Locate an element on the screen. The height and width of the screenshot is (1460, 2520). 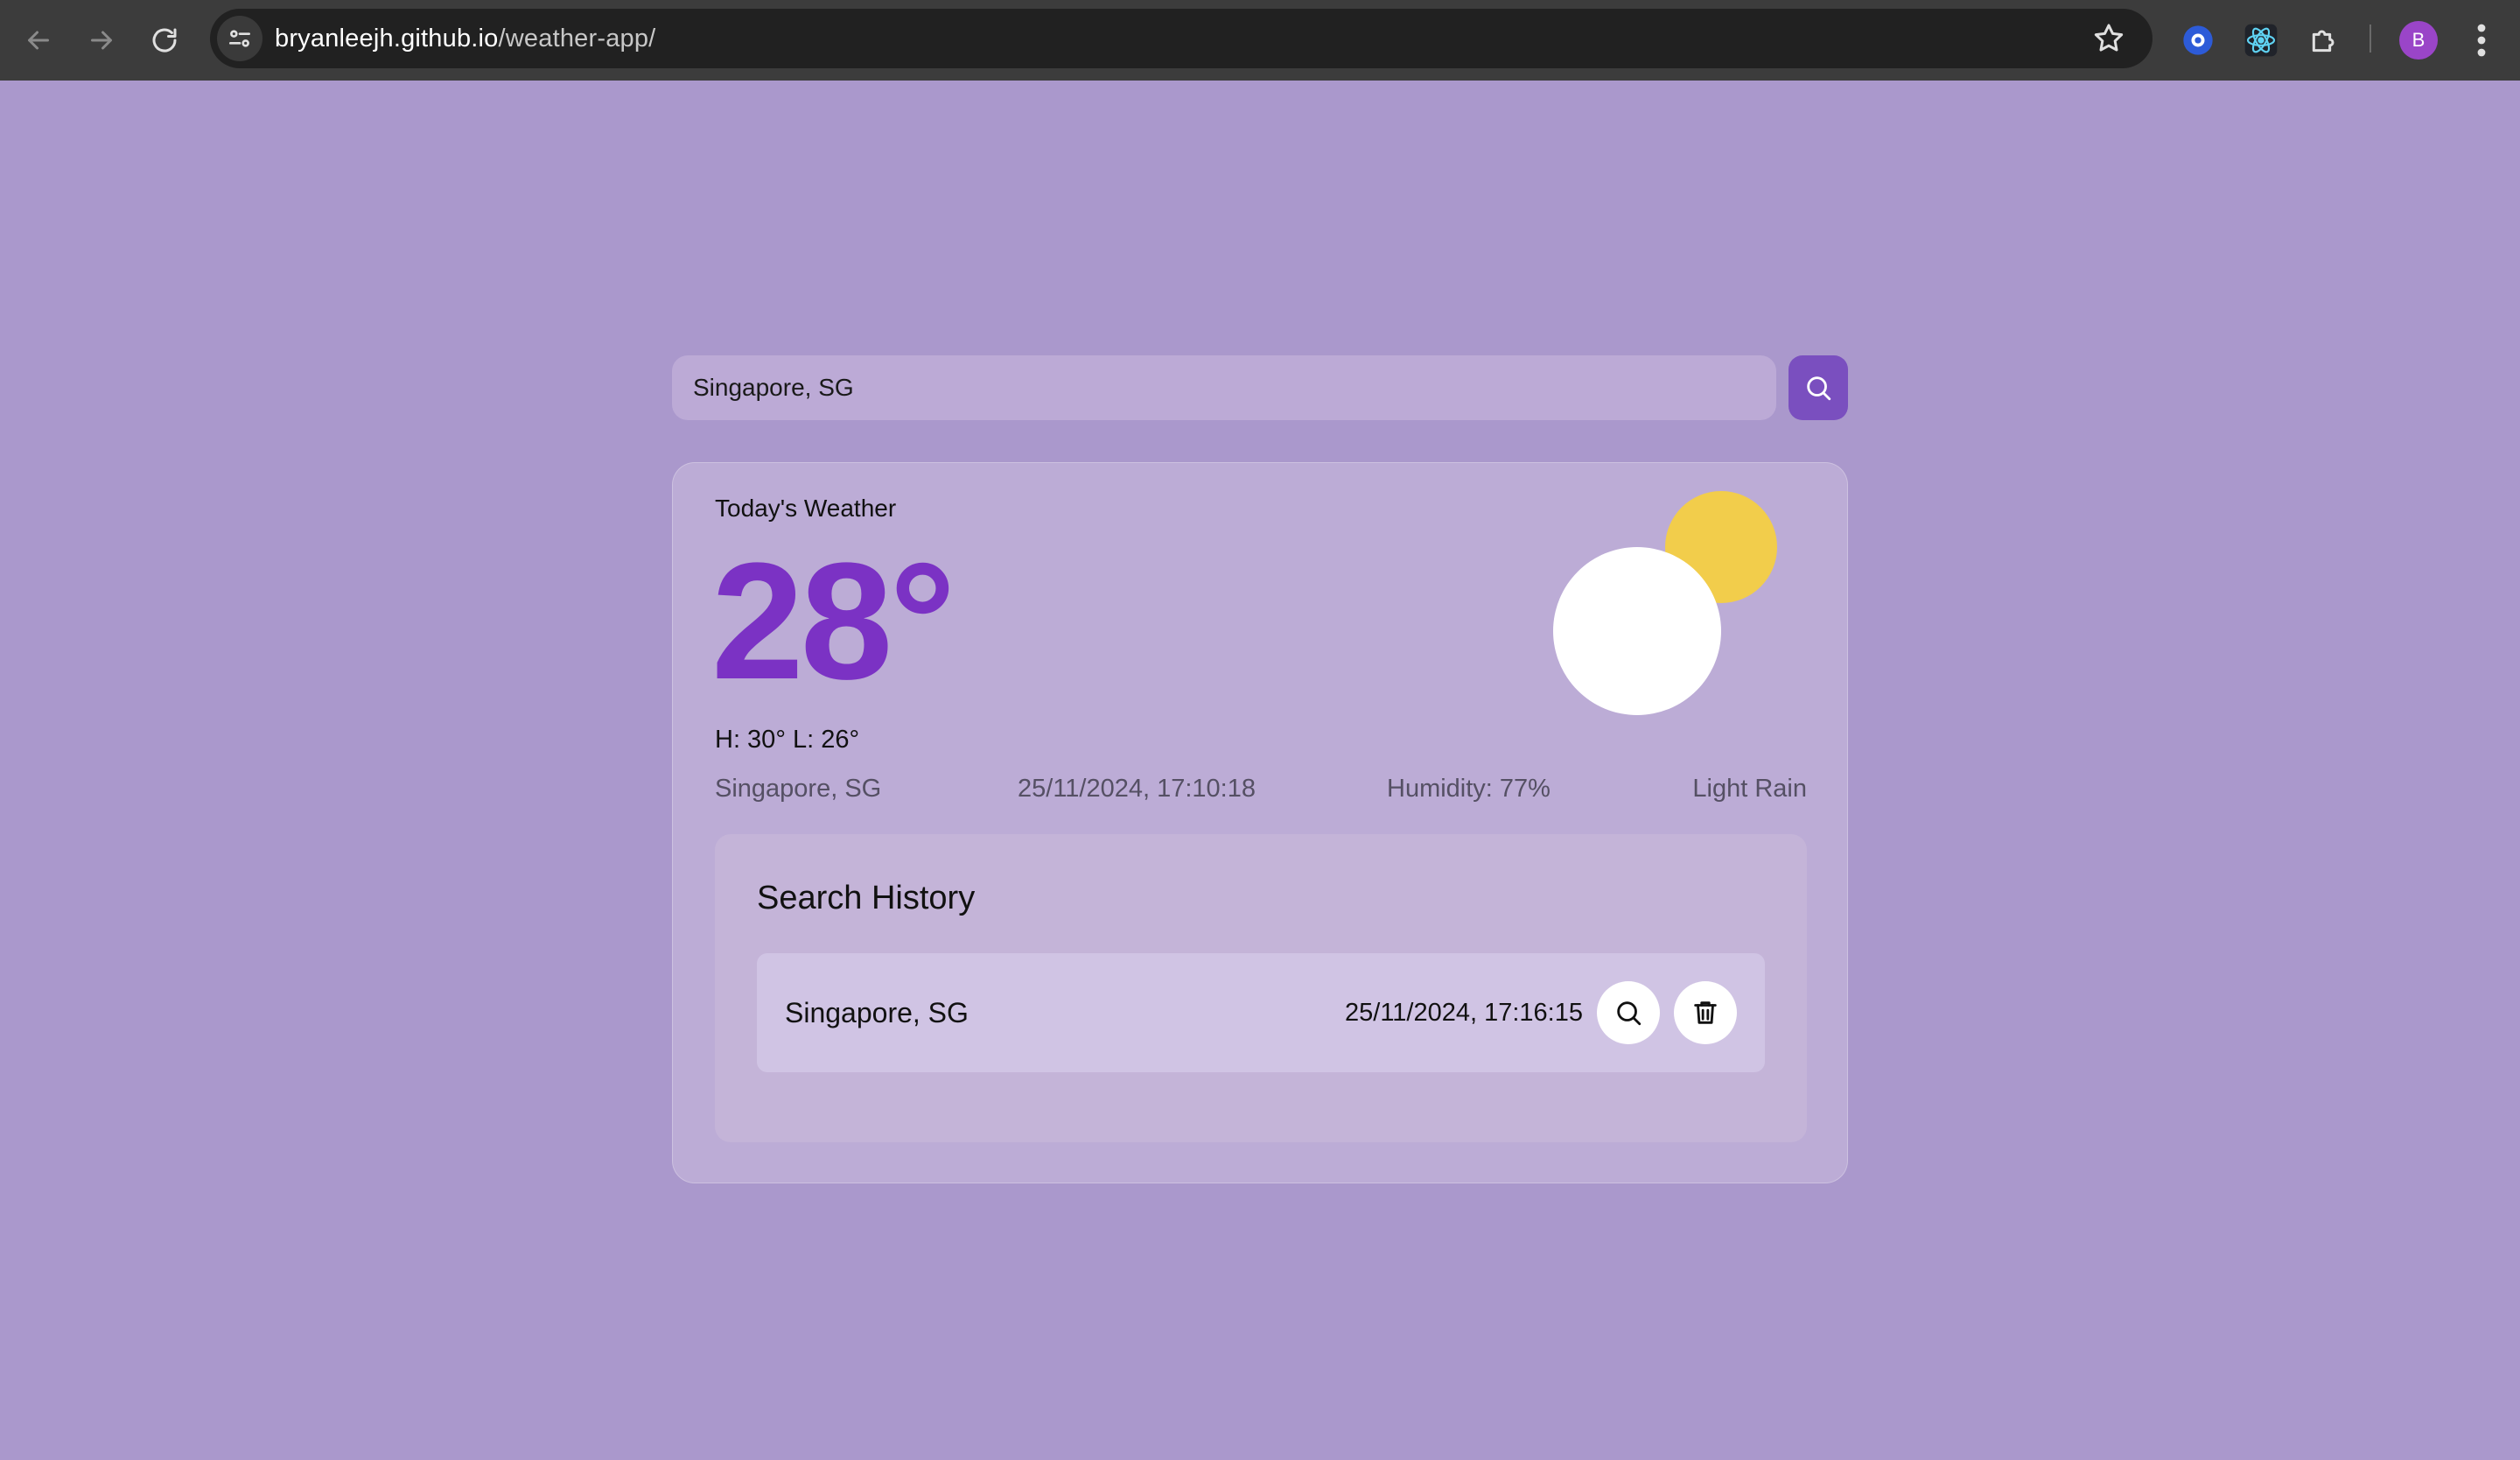
location-text: Singapore, SG is located at coordinates (798, 789).